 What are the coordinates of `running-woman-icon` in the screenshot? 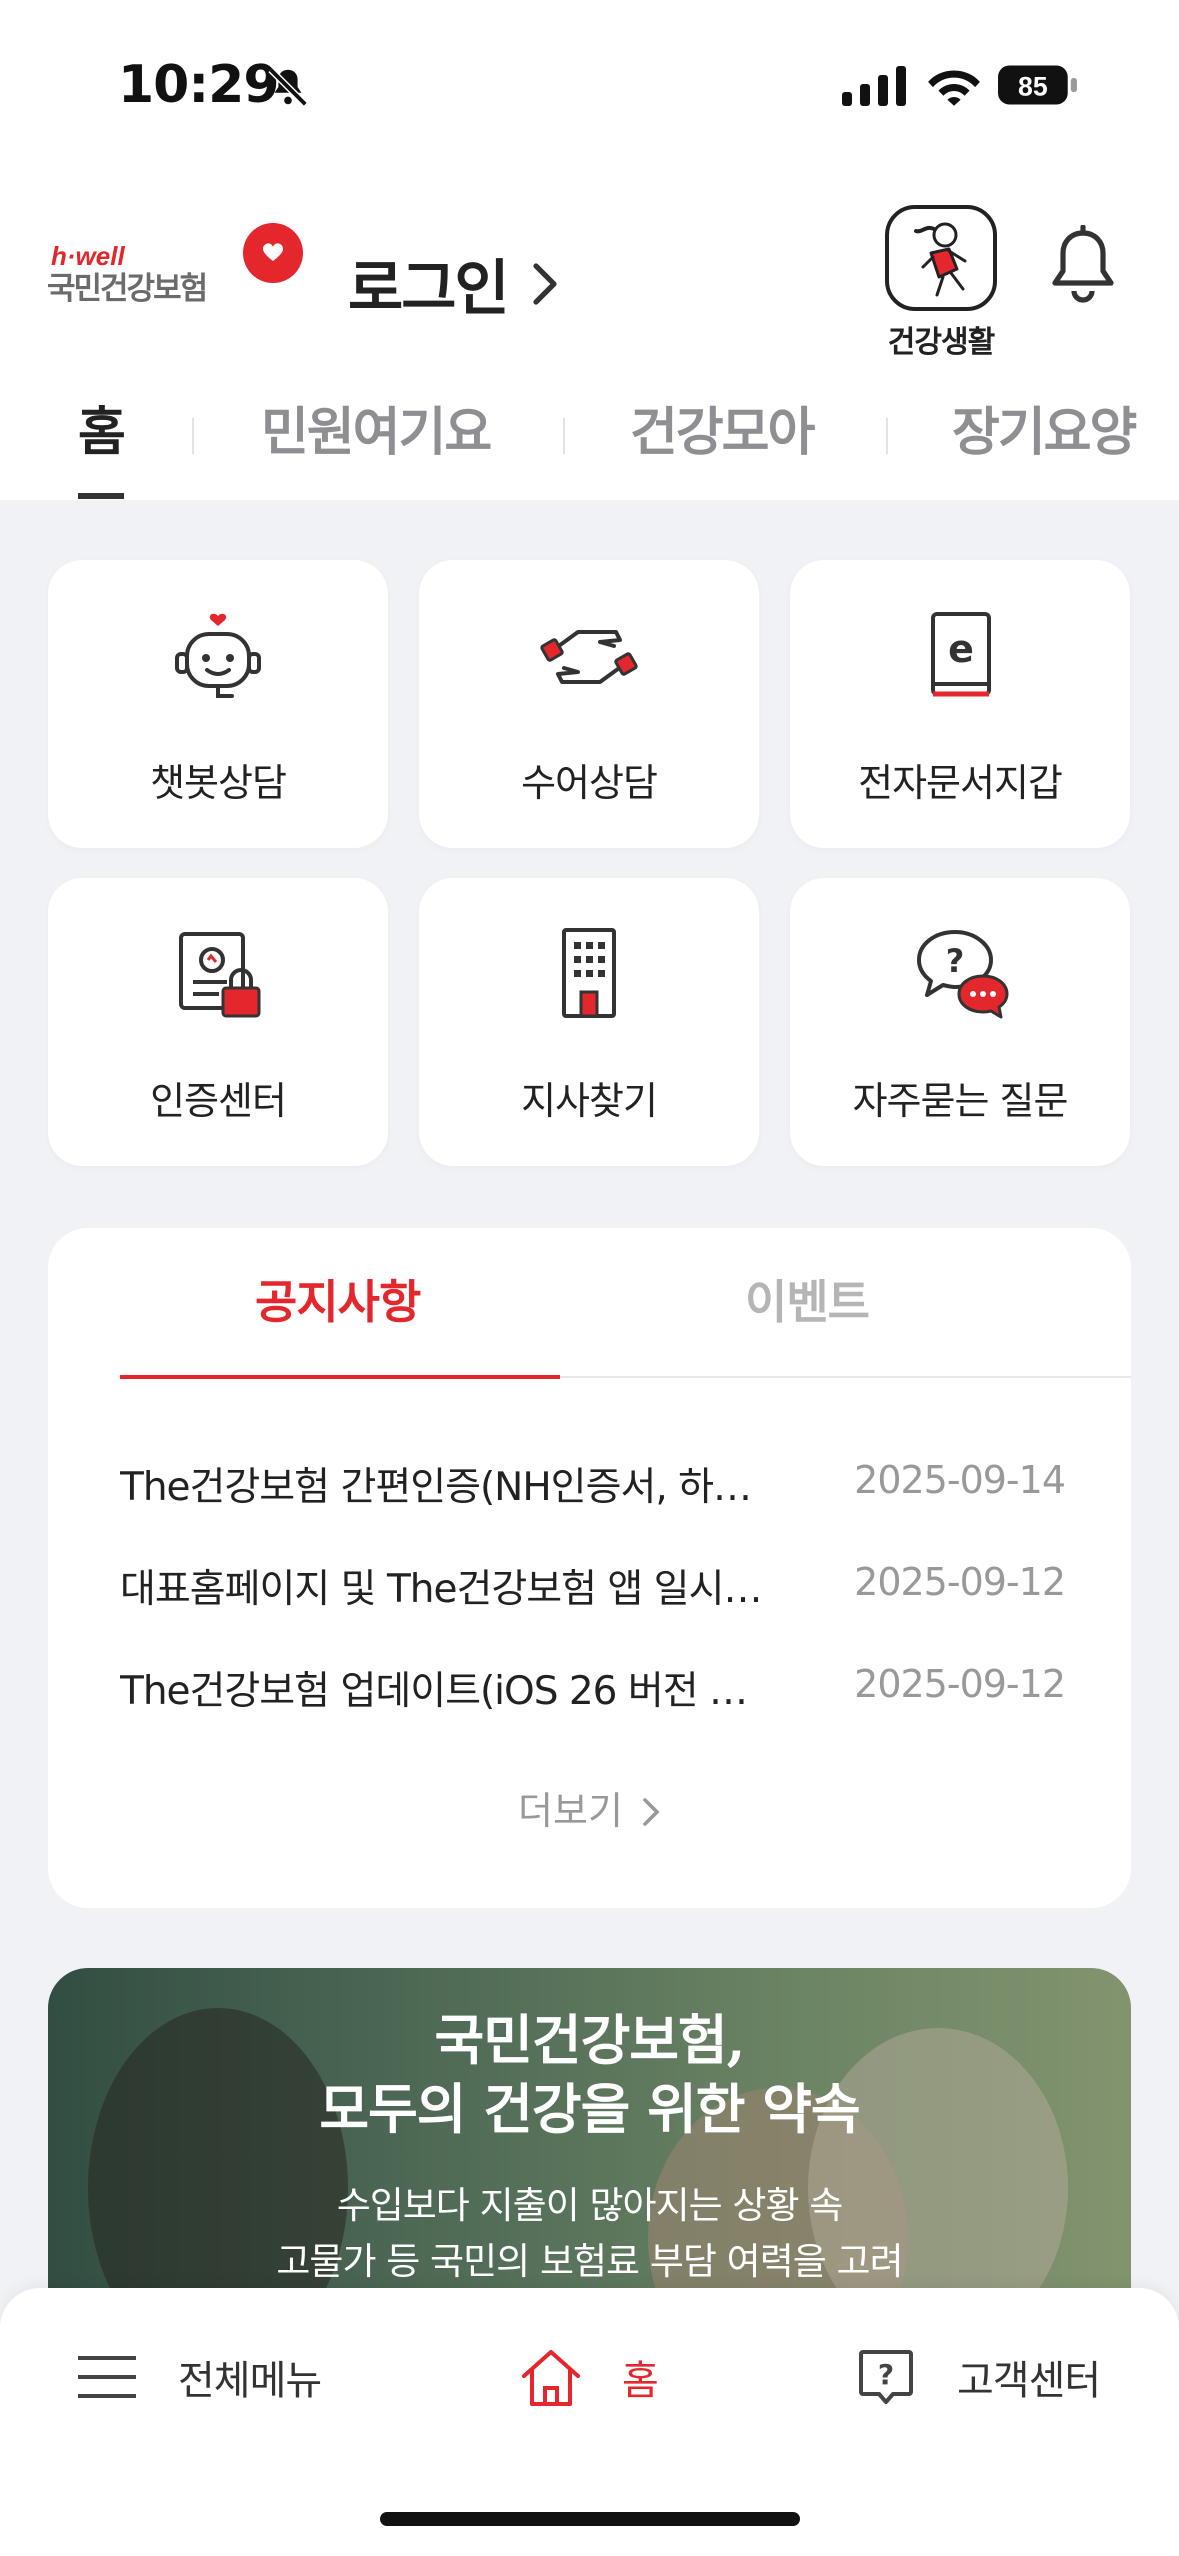 It's located at (940, 259).